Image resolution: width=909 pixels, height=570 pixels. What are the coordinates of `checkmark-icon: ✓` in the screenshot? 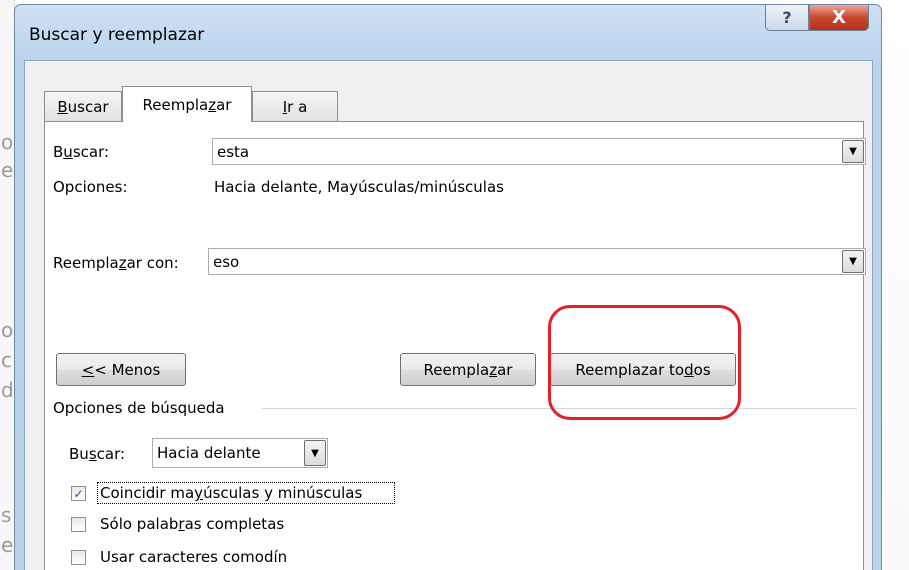 It's located at (78, 493).